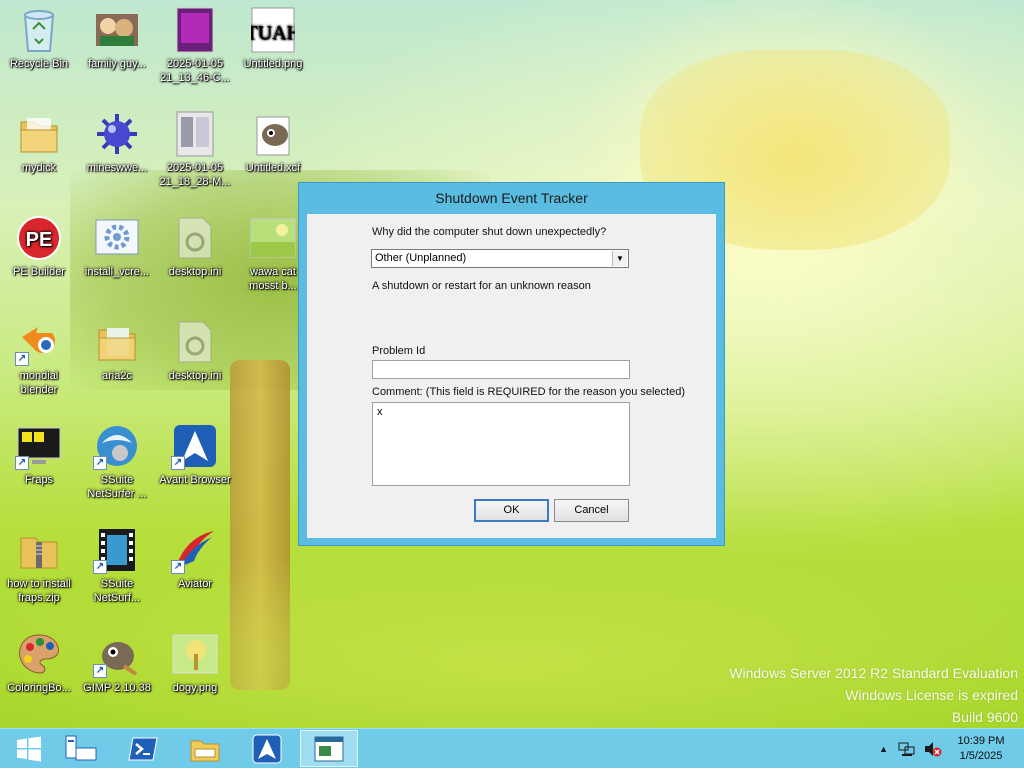 The width and height of the screenshot is (1024, 769). I want to click on desktop-icon-aria2c: aria2c, so click(117, 350).